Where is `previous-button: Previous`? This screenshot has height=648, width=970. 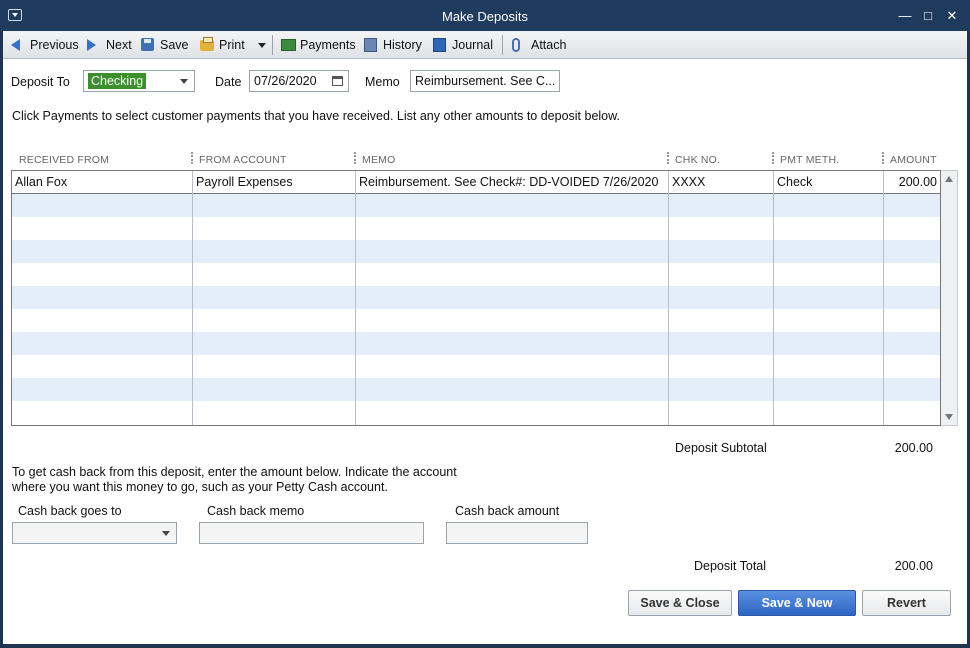
previous-button: Previous is located at coordinates (45, 45).